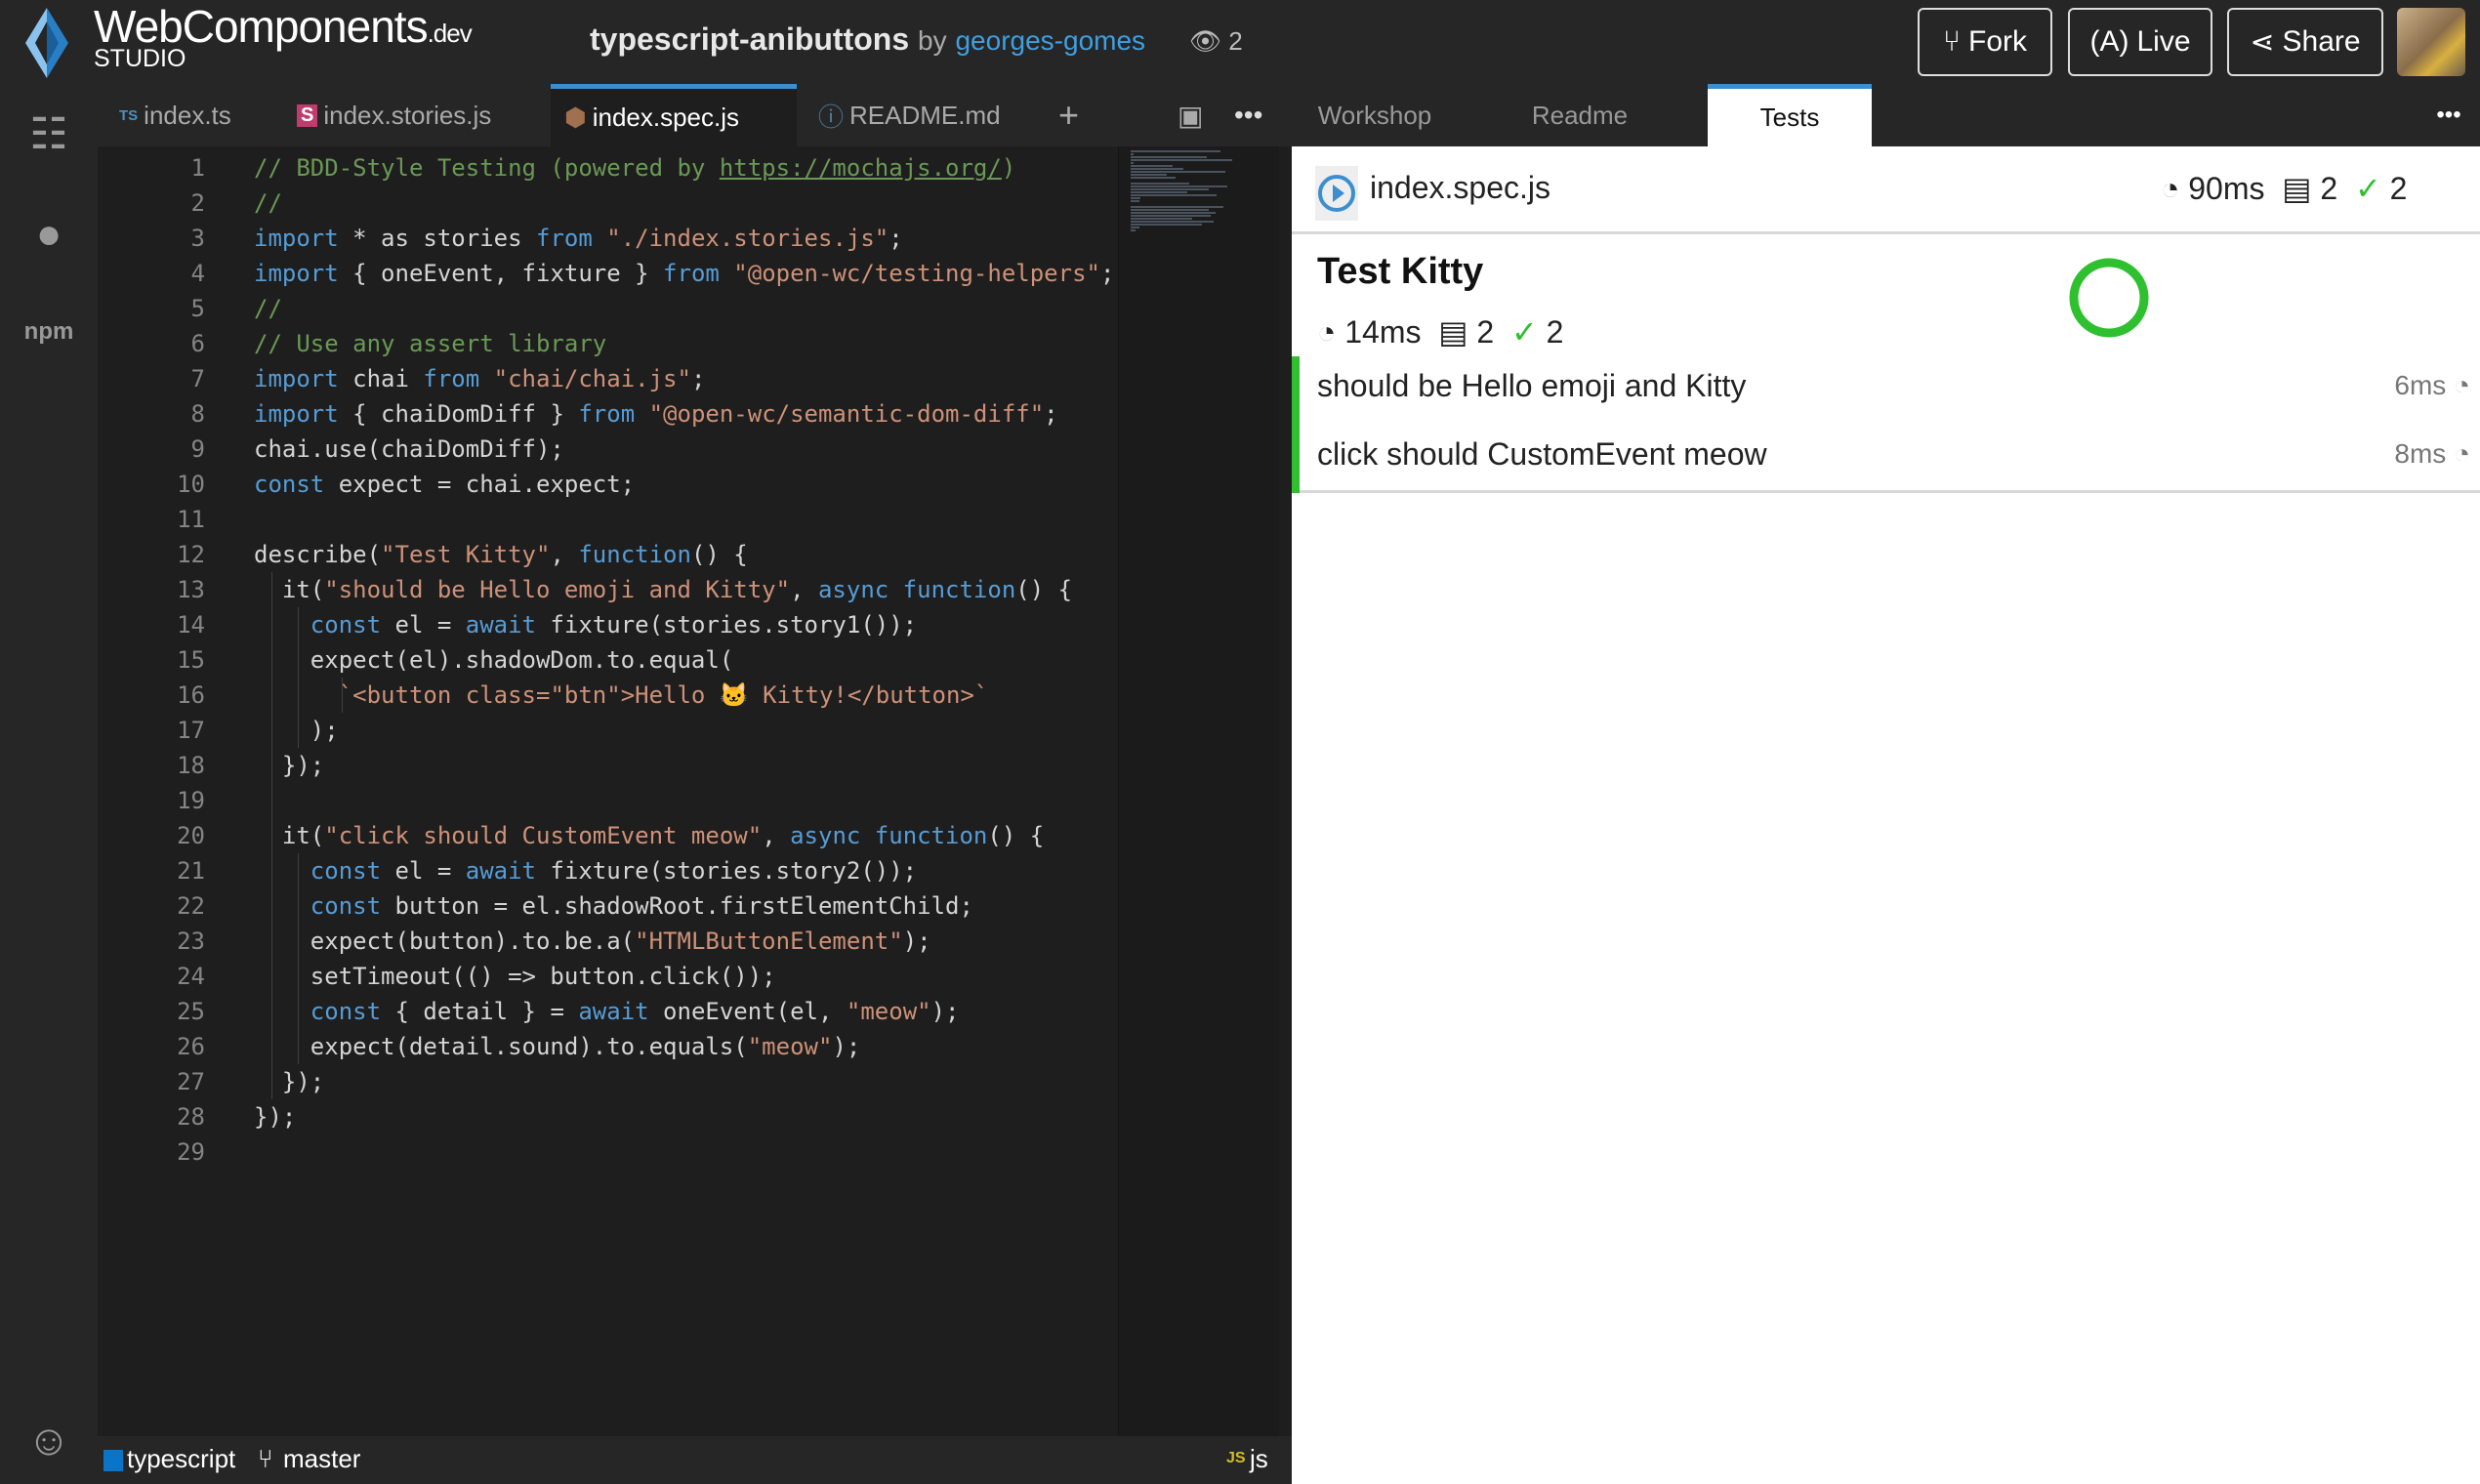 The width and height of the screenshot is (2480, 1484). What do you see at coordinates (608, 731) in the screenshot?
I see `code-line: 17 );` at bounding box center [608, 731].